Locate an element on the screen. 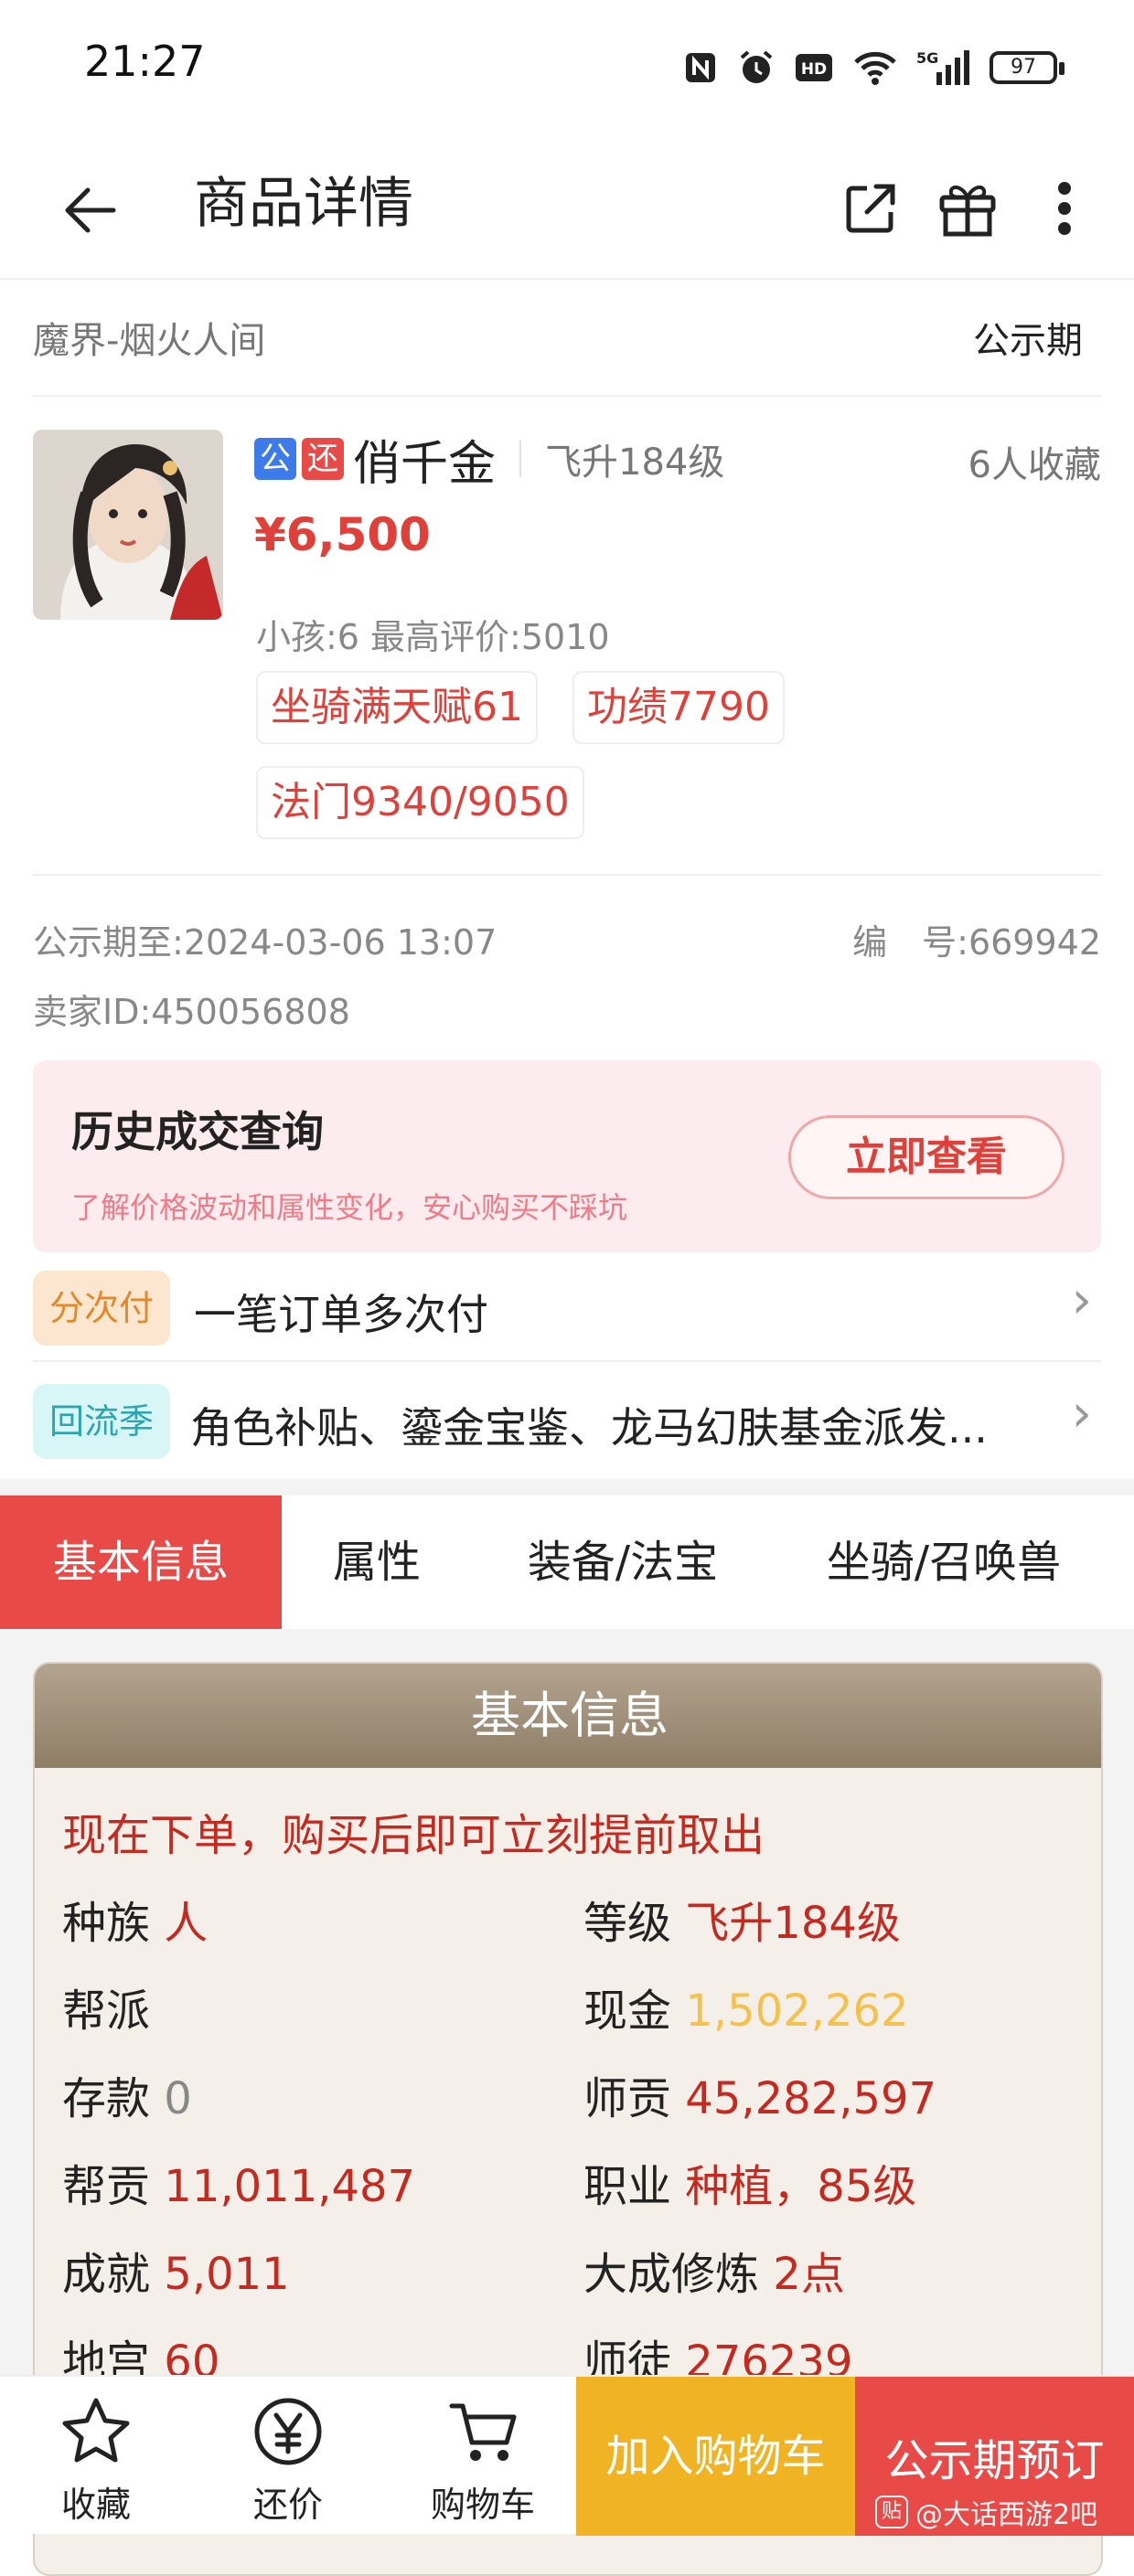 This screenshot has height=2576, width=1134. public-until: 公示期至:2024-03-06 13:07 is located at coordinates (265, 939).